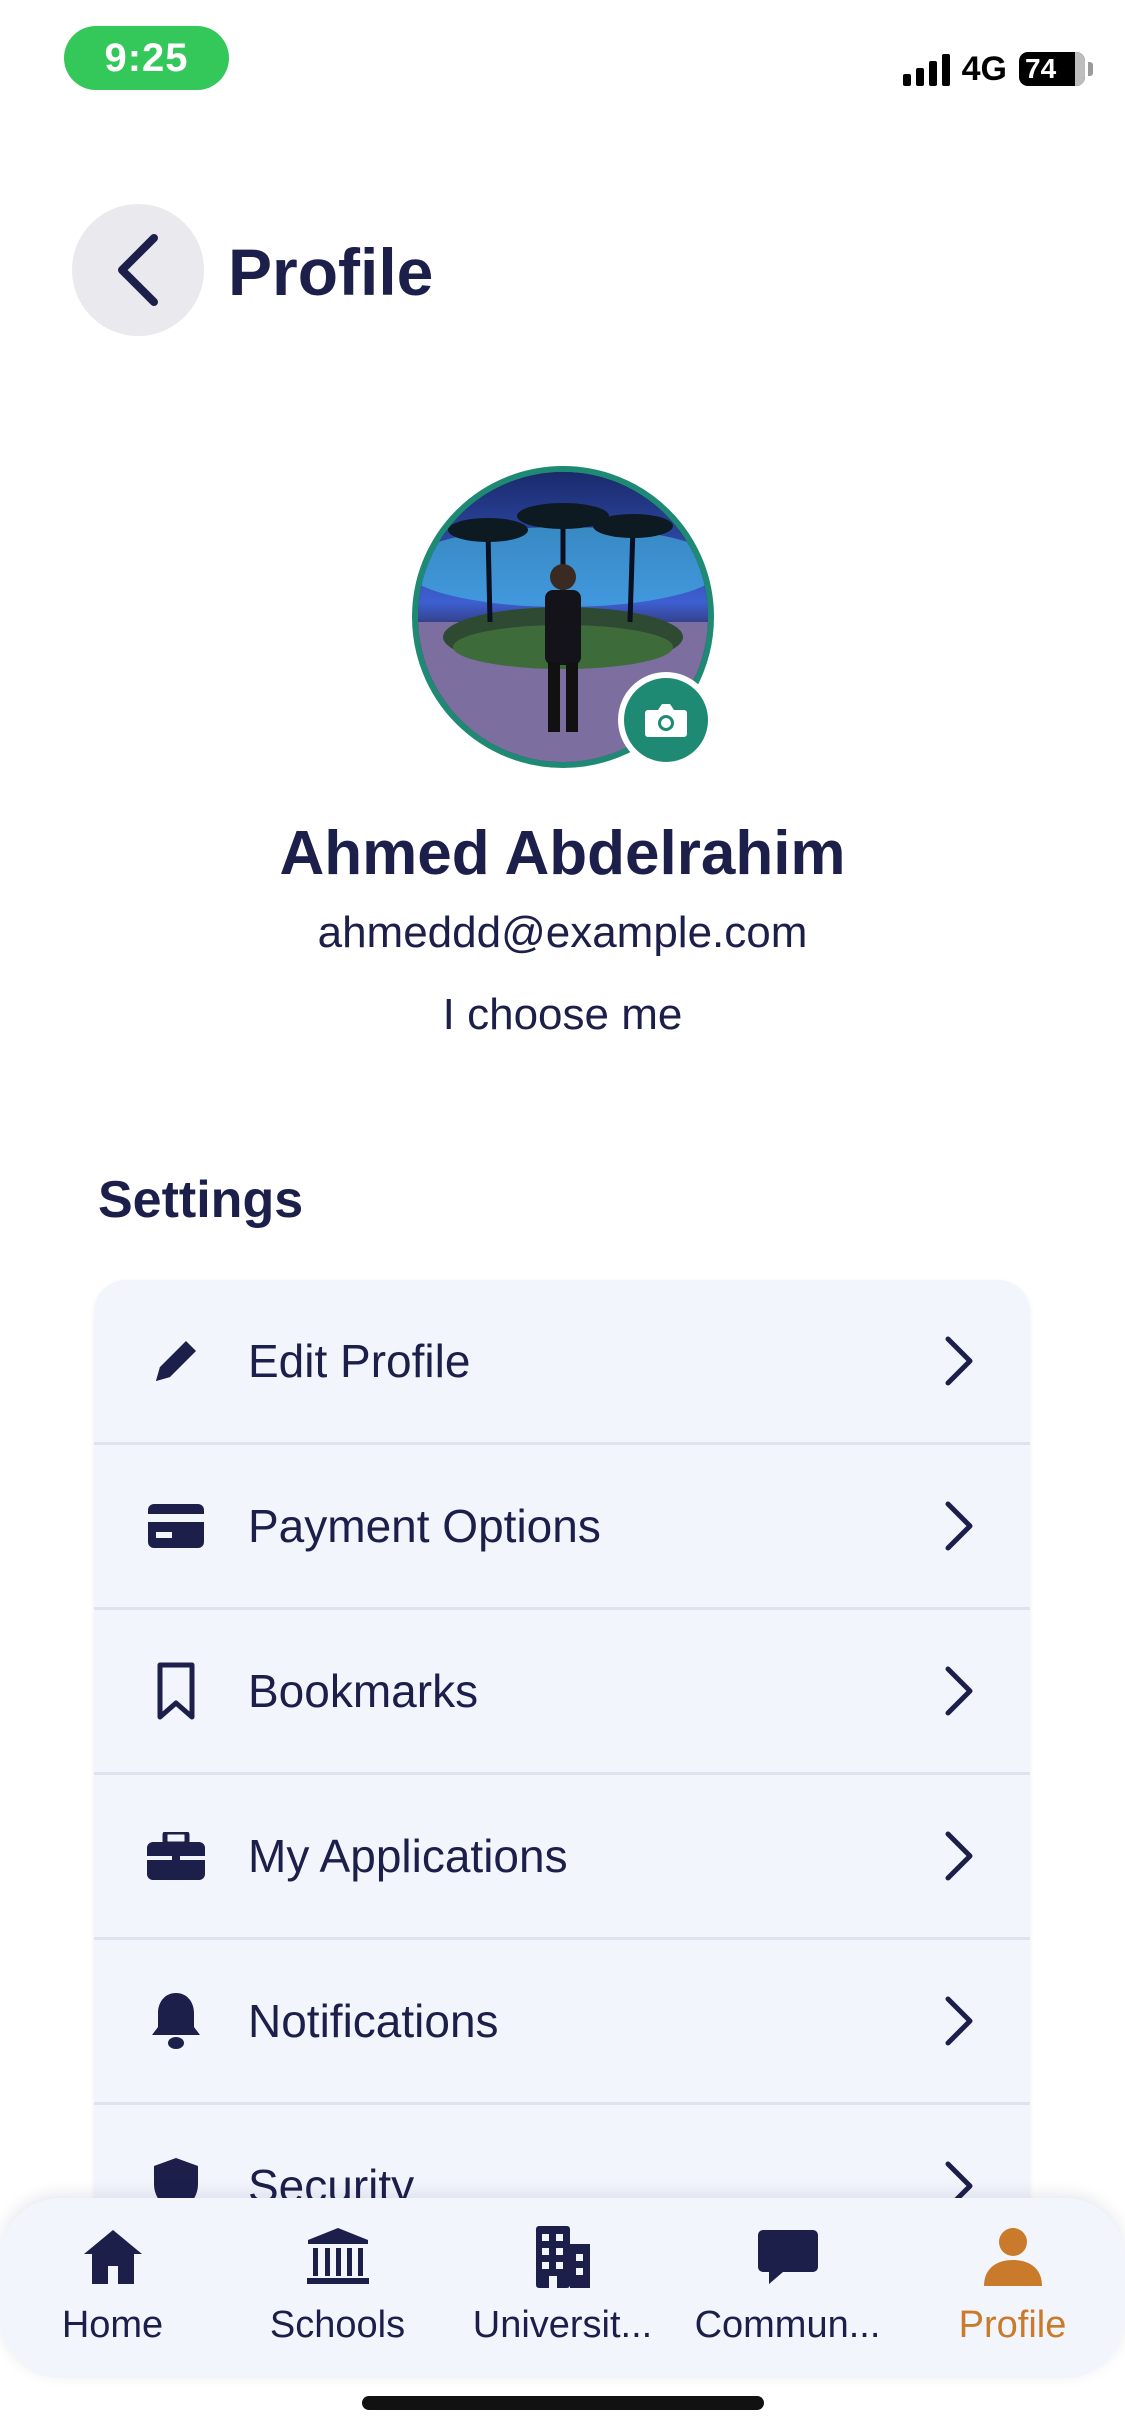 This screenshot has width=1125, height=2436. What do you see at coordinates (408, 1856) in the screenshot?
I see `settings-item-label: My Applications` at bounding box center [408, 1856].